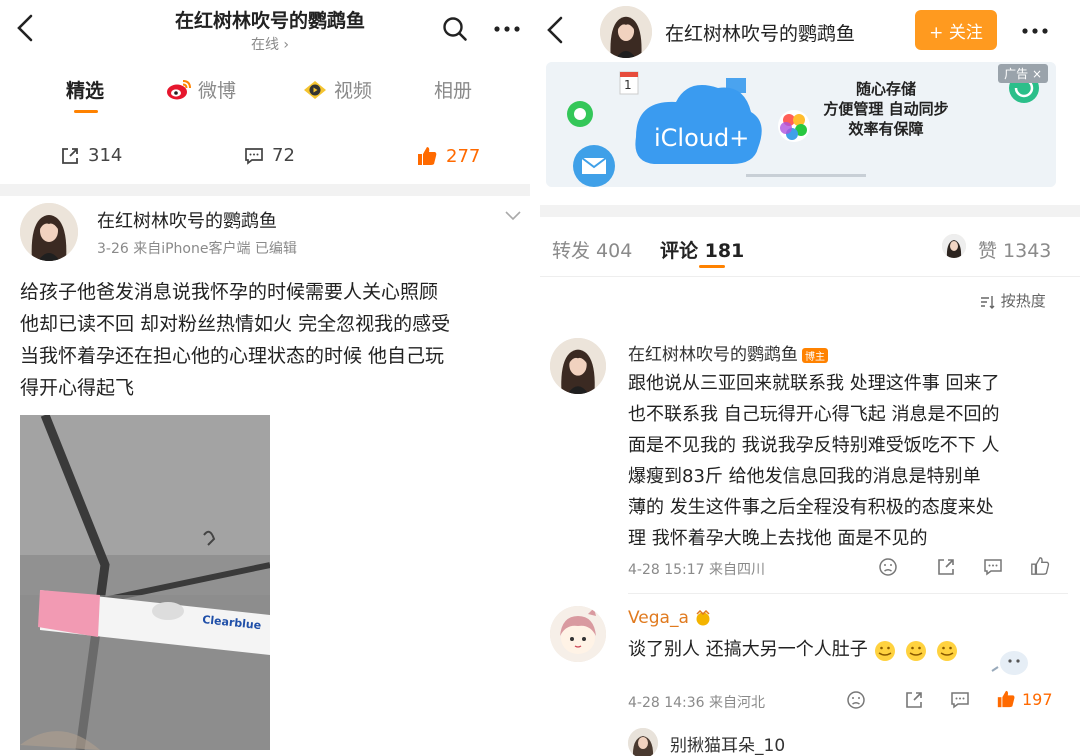 The image size is (1080, 756). What do you see at coordinates (702, 249) in the screenshot?
I see `tab-comments: 评论 181` at bounding box center [702, 249].